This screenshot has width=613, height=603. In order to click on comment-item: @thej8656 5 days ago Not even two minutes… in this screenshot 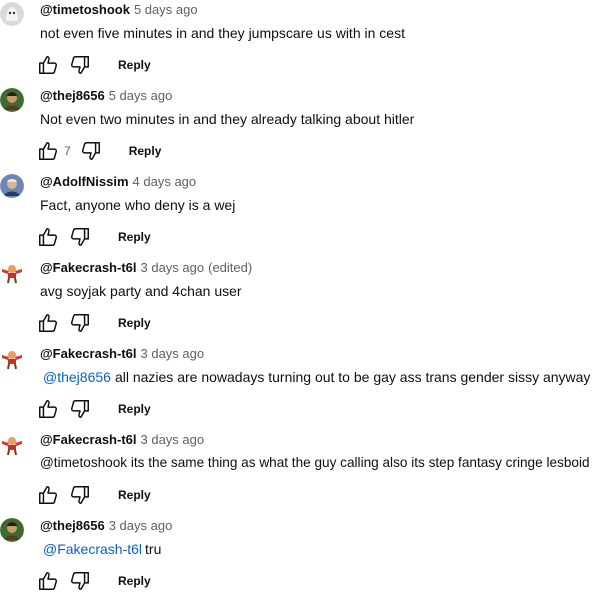, I will do `click(306, 130)`.